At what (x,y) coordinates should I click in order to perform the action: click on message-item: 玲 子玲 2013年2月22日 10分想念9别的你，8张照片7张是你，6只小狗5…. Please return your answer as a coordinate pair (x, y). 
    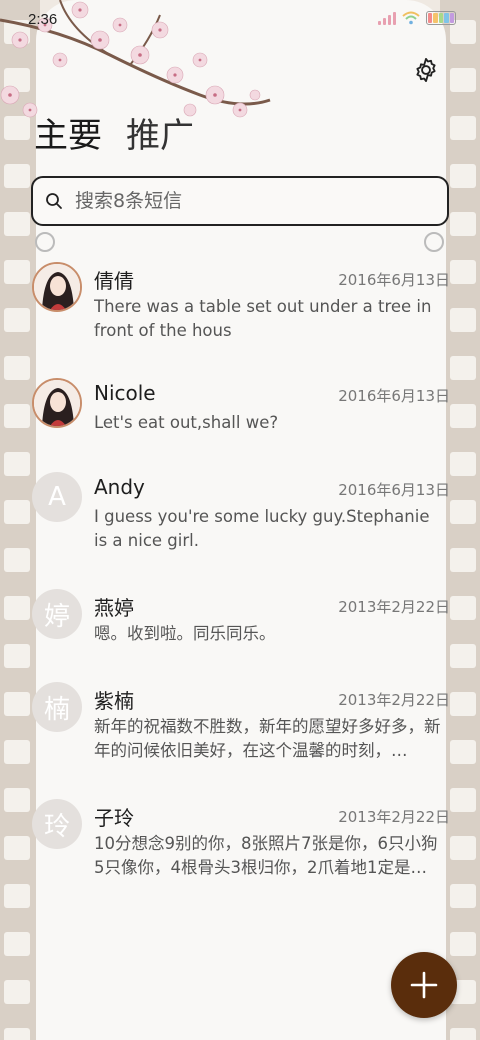
    Looking at the image, I should click on (240, 847).